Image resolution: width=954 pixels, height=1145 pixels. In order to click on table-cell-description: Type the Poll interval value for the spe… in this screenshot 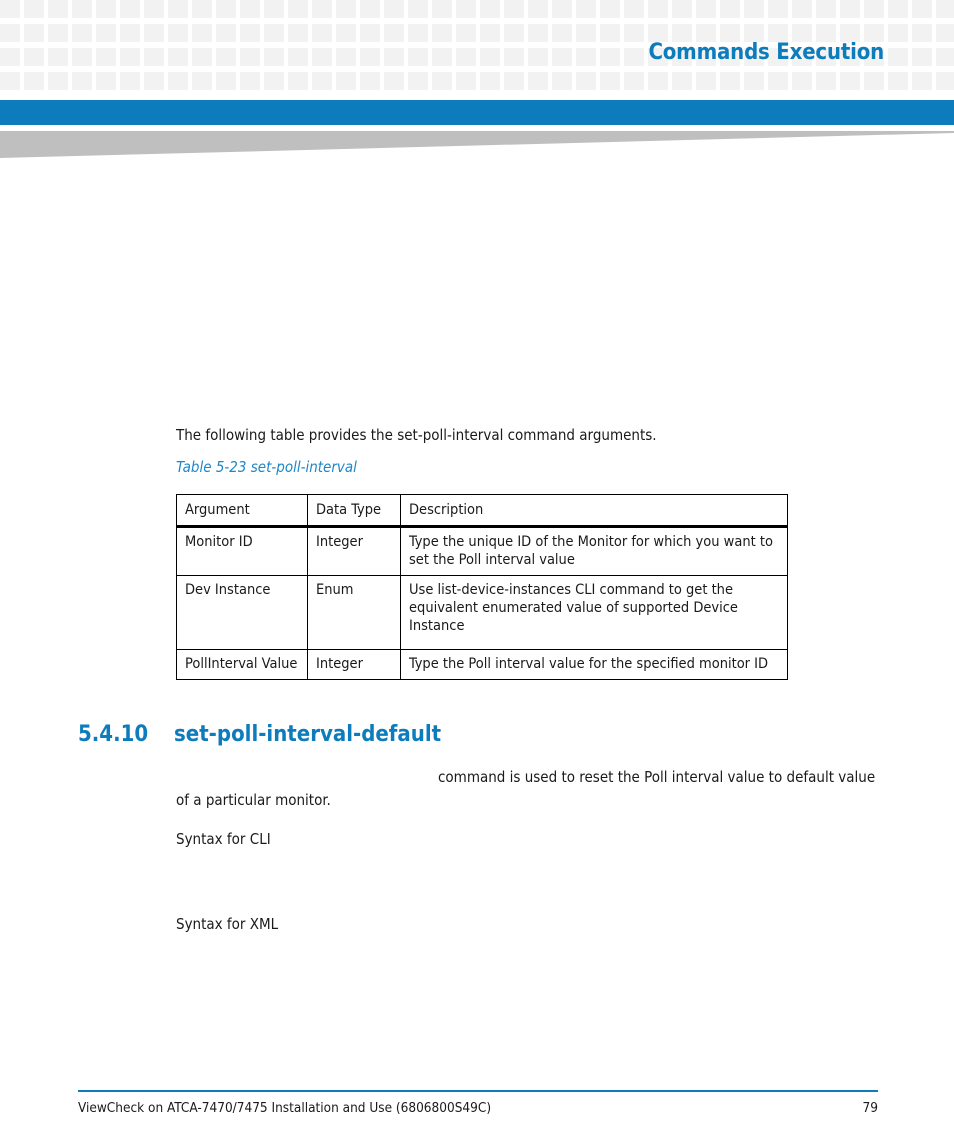, I will do `click(594, 664)`.